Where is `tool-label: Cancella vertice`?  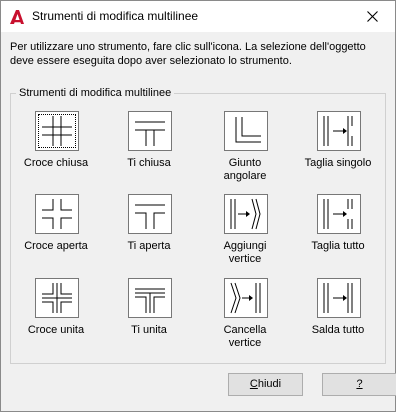 tool-label: Cancella vertice is located at coordinates (245, 337).